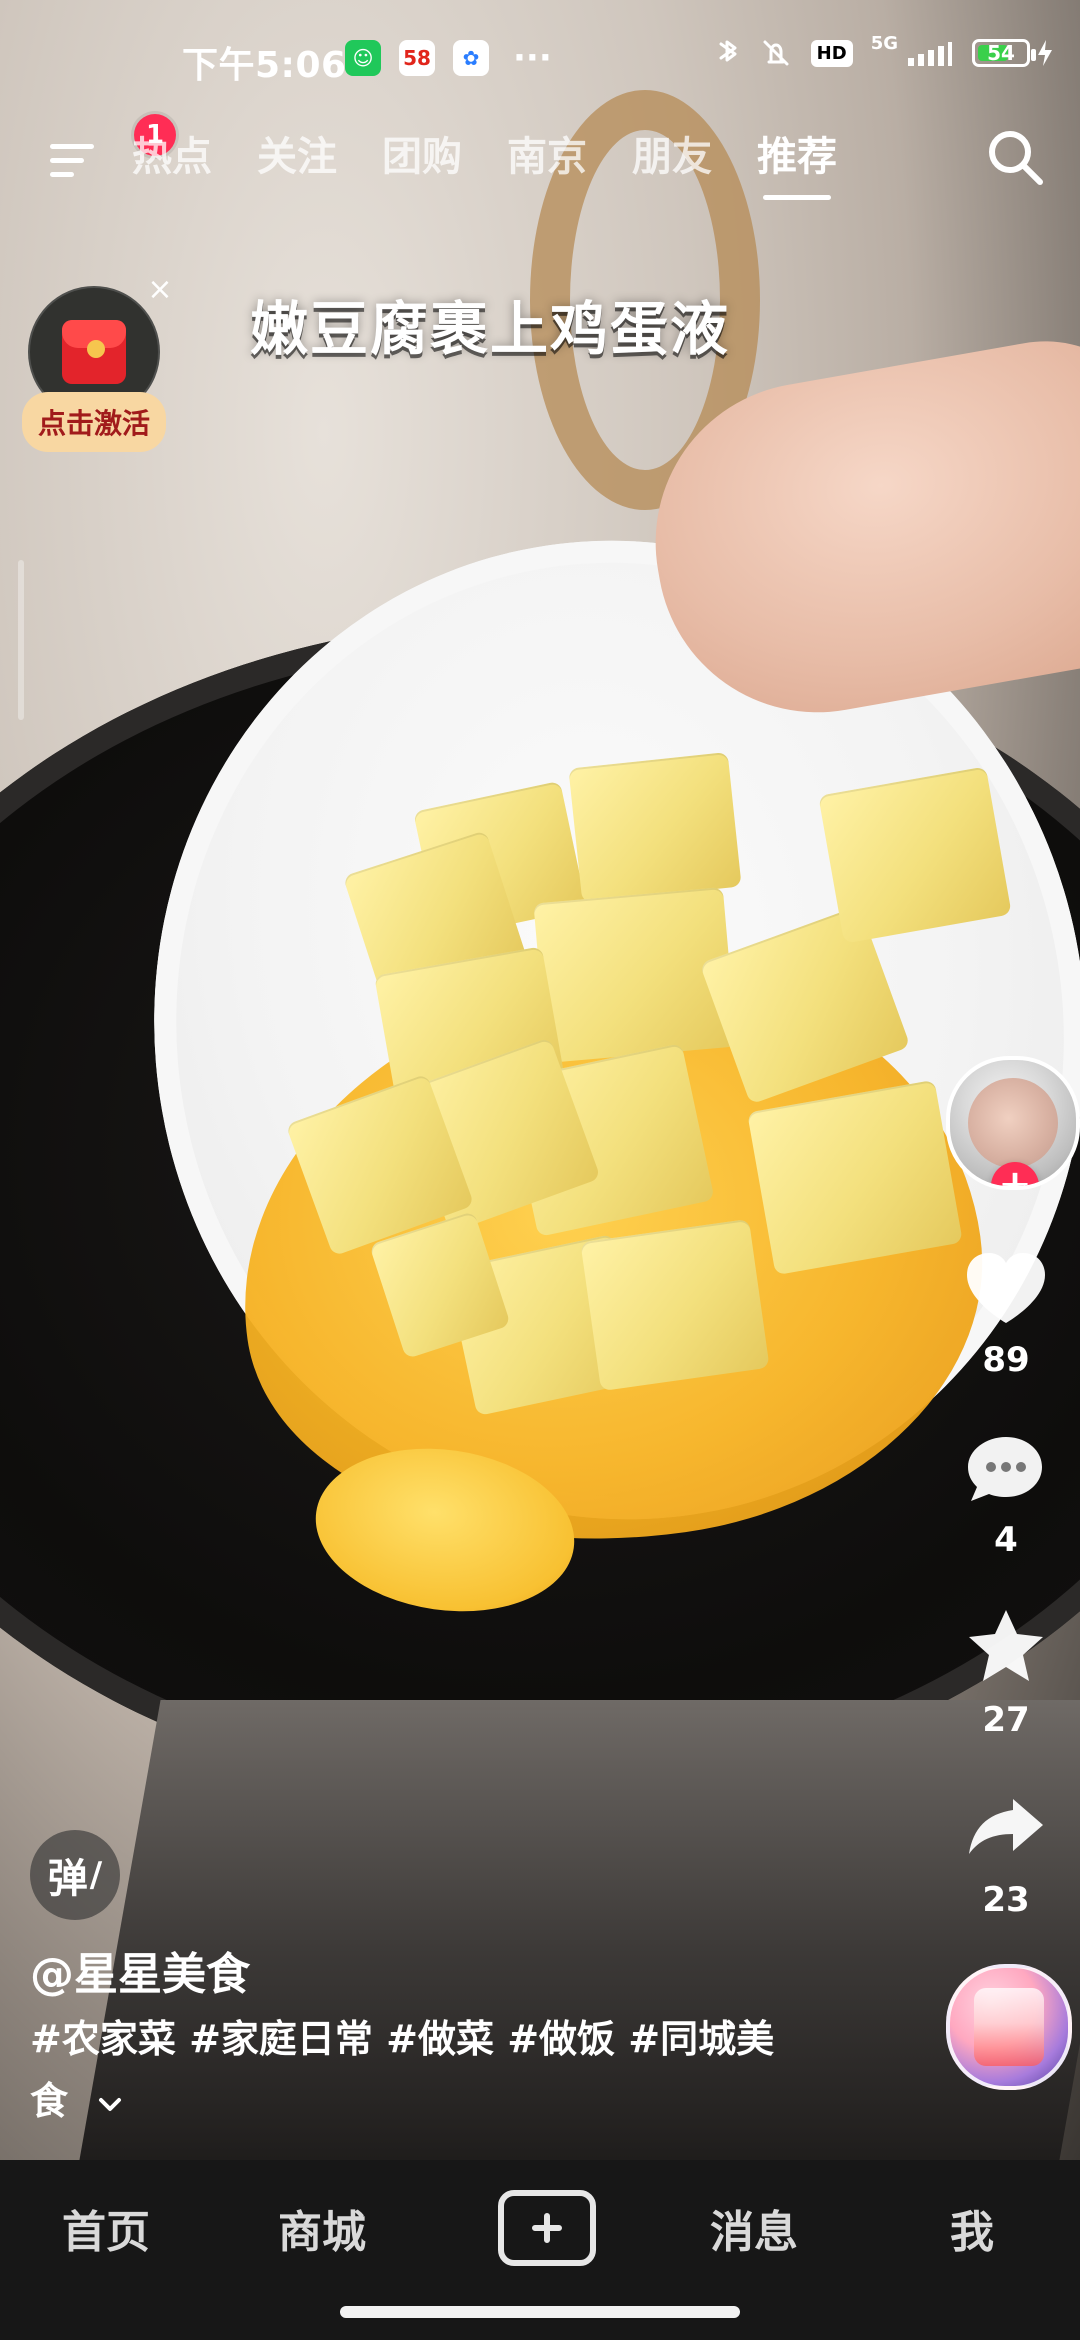 This screenshot has width=1080, height=2340. What do you see at coordinates (540, 2312) in the screenshot?
I see `home-indicator` at bounding box center [540, 2312].